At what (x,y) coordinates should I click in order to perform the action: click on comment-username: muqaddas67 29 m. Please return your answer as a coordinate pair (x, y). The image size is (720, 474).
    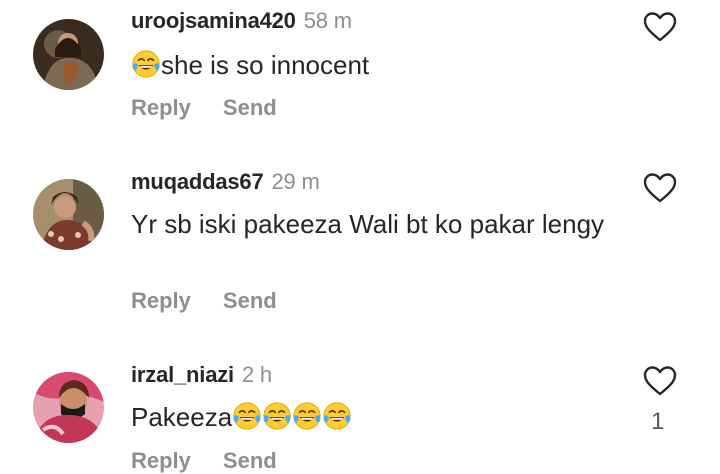
    Looking at the image, I should click on (225, 182).